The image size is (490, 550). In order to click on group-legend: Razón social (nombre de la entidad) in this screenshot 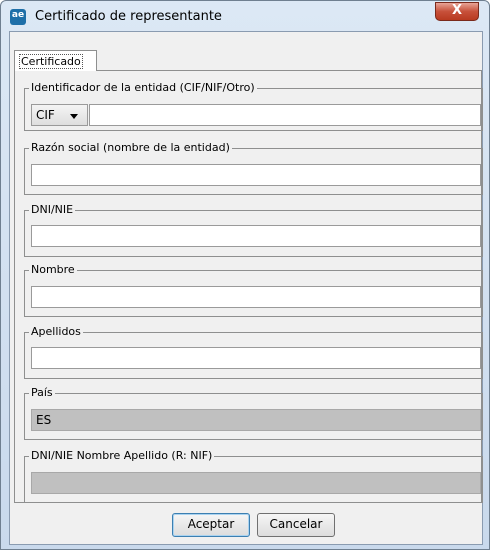, I will do `click(130, 148)`.